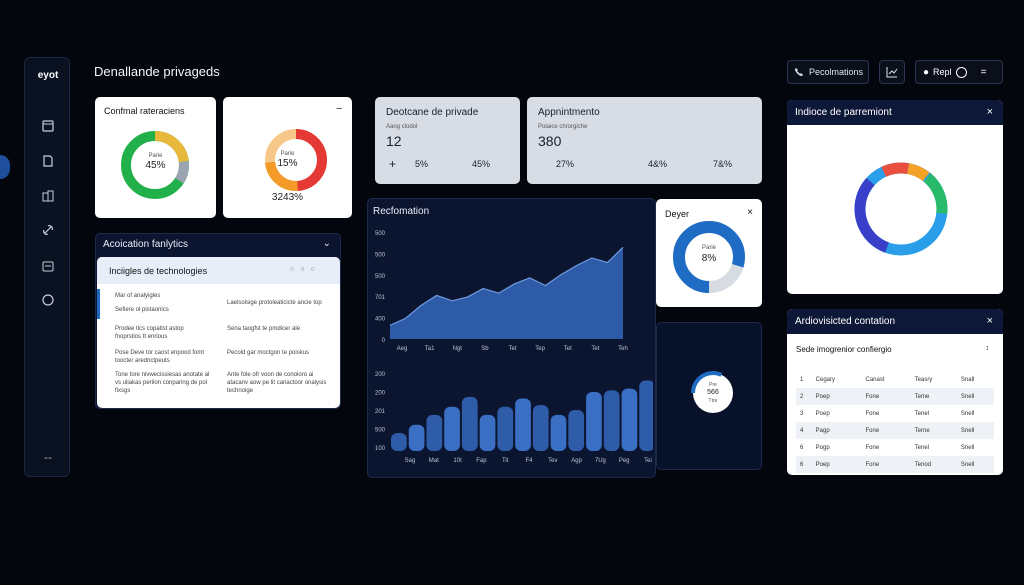 The width and height of the screenshot is (1024, 585). I want to click on collapse-button: –, so click(339, 108).